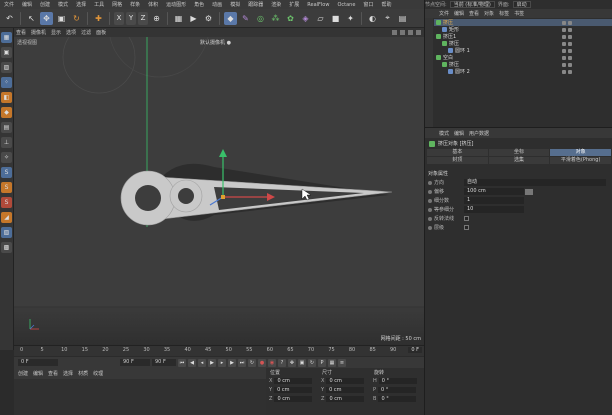 Image resolution: width=612 pixels, height=415 pixels. I want to click on material-menu-edit: 编辑, so click(38, 373).